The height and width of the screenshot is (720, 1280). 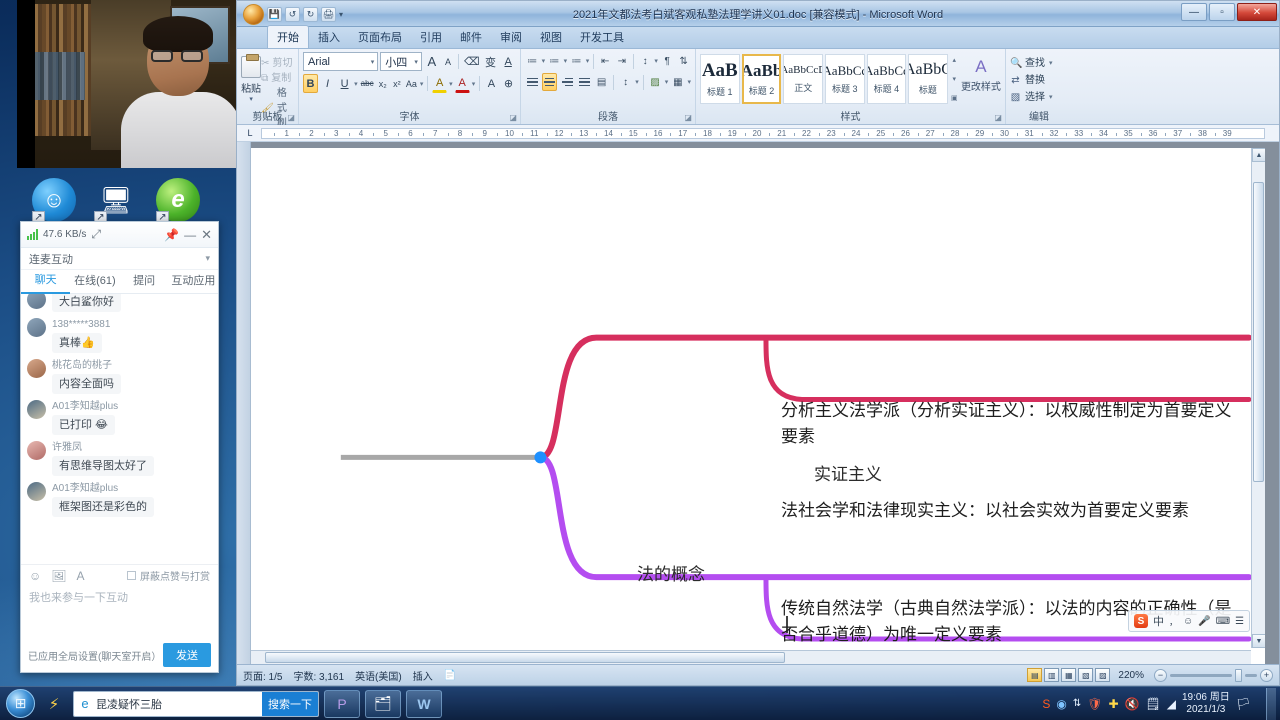 What do you see at coordinates (179, 704) in the screenshot?
I see `search-input: 昆凌疑怀三胎` at bounding box center [179, 704].